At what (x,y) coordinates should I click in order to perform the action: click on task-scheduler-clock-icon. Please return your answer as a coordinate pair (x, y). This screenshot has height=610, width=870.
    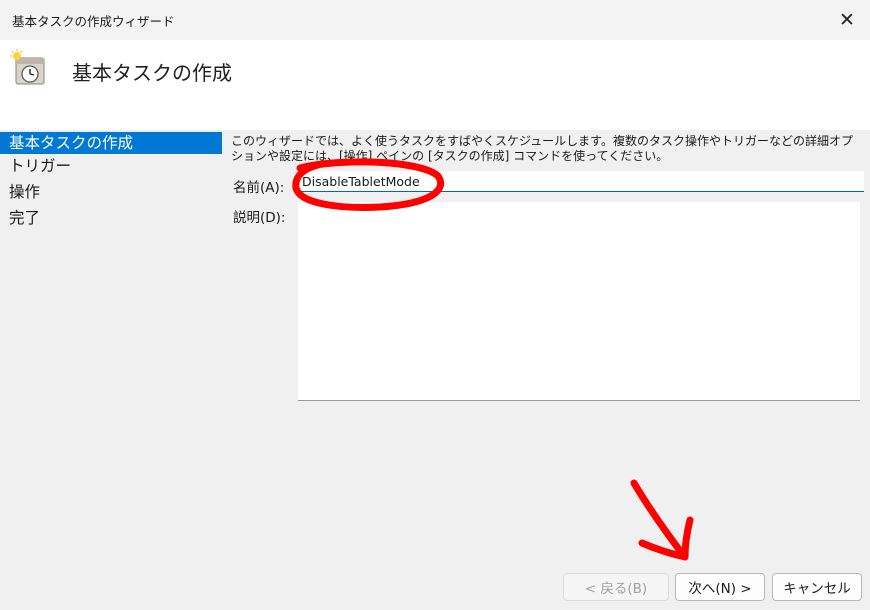
    Looking at the image, I should click on (27, 67).